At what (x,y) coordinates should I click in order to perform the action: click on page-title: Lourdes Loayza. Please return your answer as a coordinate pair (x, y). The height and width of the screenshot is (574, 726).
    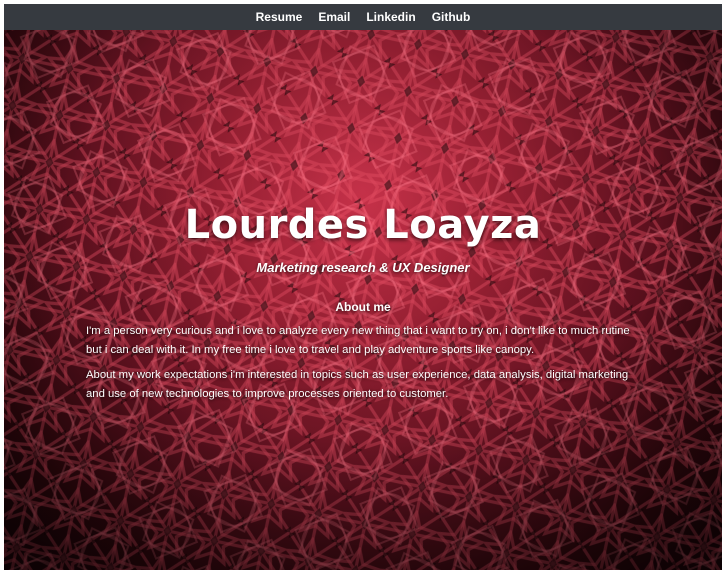
    Looking at the image, I should click on (363, 225).